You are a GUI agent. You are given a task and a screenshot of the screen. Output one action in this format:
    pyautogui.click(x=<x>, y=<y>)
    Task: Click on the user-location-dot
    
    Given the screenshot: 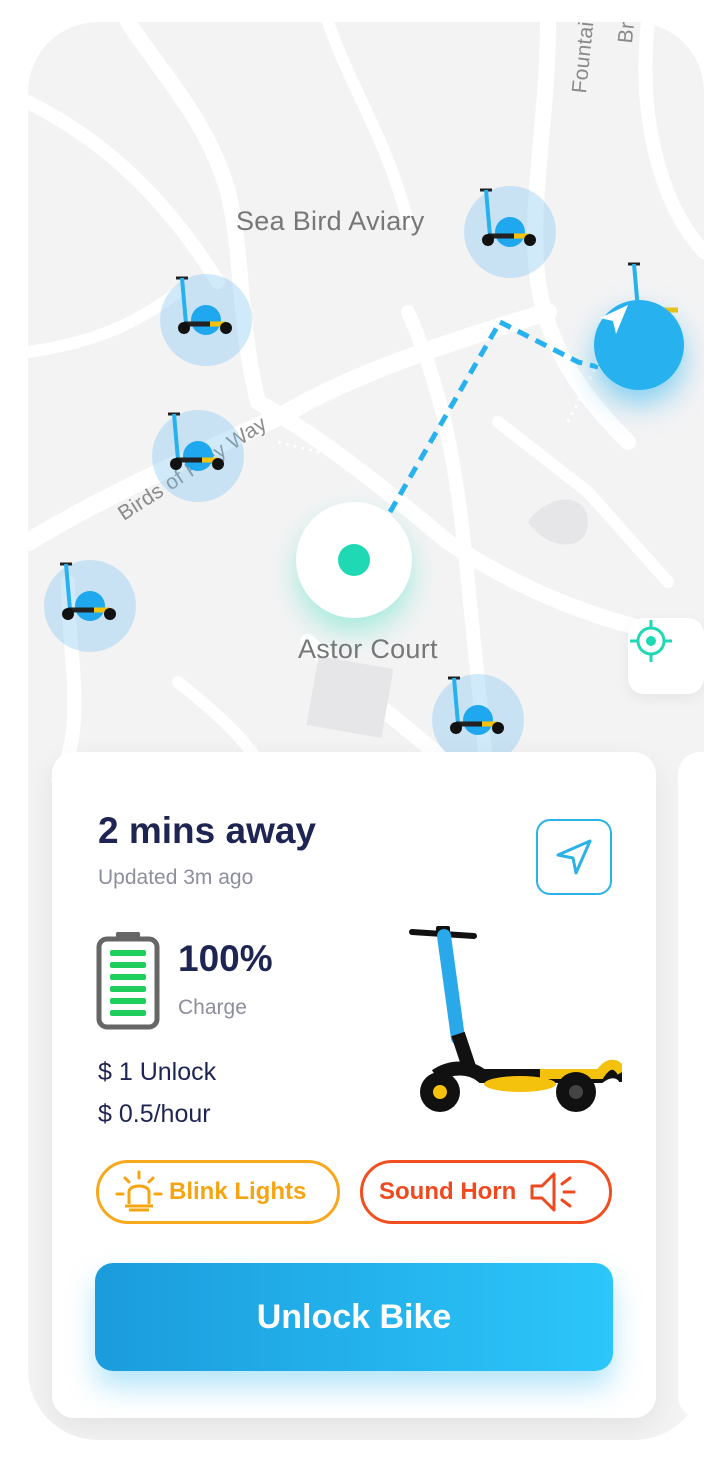 What is the action you would take?
    pyautogui.click(x=354, y=560)
    